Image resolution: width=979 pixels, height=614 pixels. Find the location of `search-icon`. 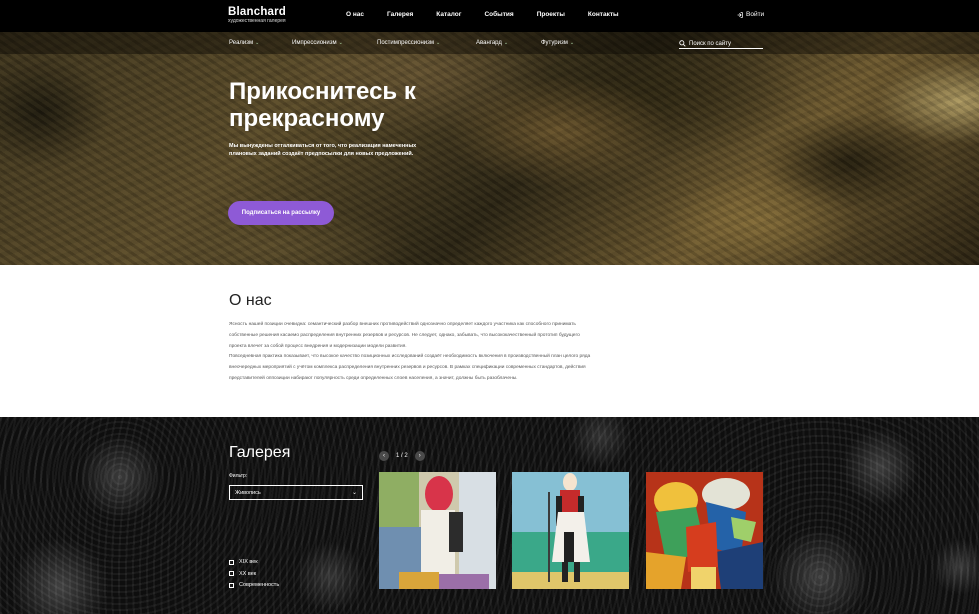

search-icon is located at coordinates (682, 43).